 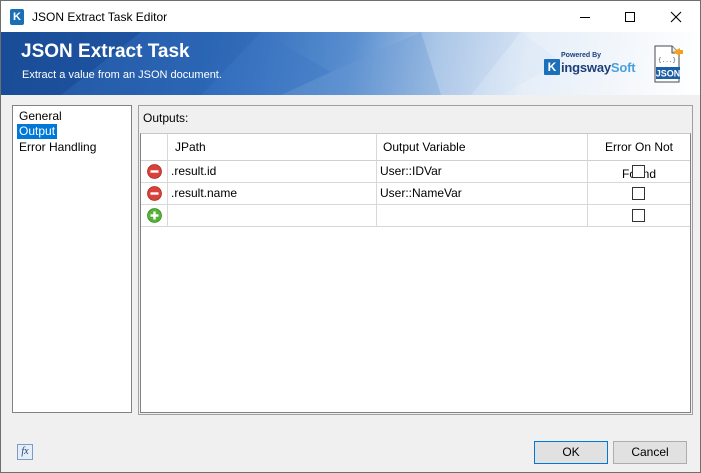 What do you see at coordinates (482, 171) in the screenshot?
I see `output-variable-cell: User::IDVar` at bounding box center [482, 171].